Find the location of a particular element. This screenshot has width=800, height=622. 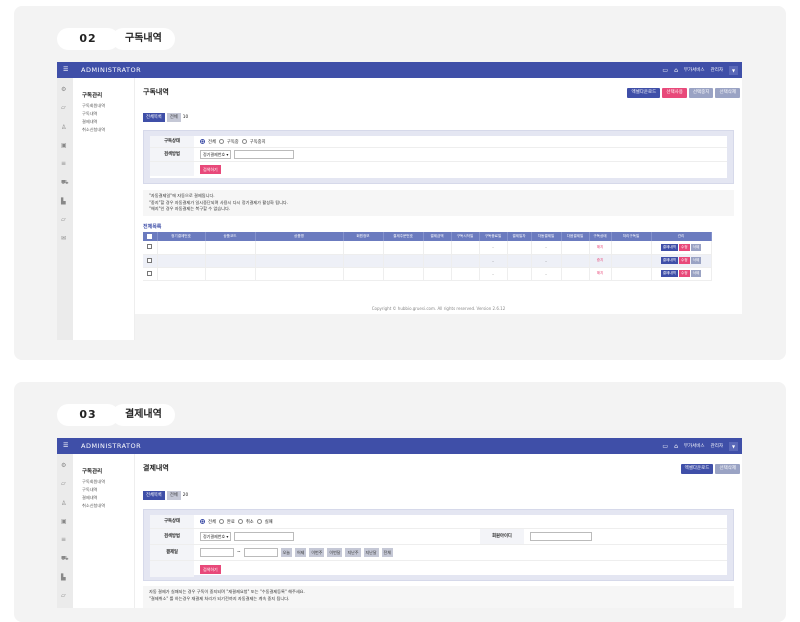

search-button-row: 검색하기 is located at coordinates (438, 169).